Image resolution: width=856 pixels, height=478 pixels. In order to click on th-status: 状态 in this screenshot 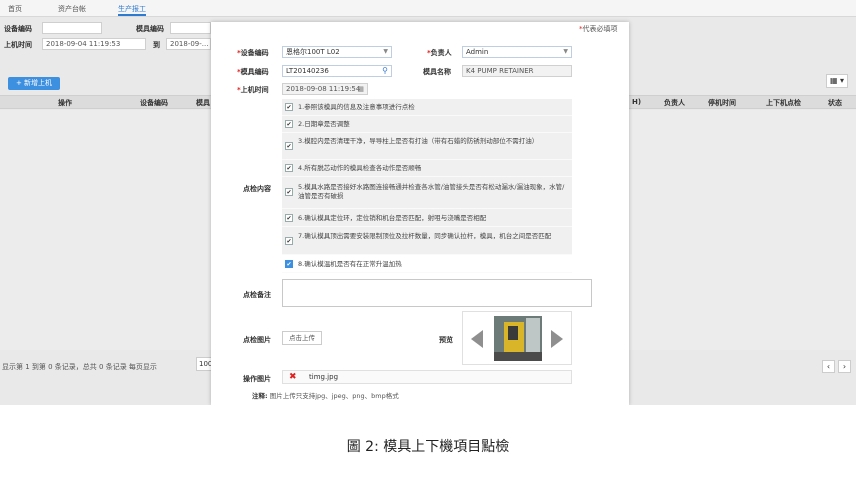, I will do `click(835, 103)`.